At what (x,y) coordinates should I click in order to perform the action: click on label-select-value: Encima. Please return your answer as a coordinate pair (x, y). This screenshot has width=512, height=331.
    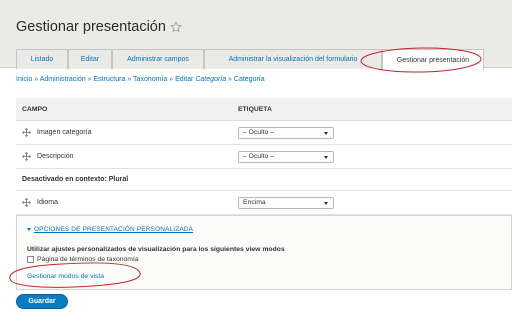
    Looking at the image, I should click on (254, 202).